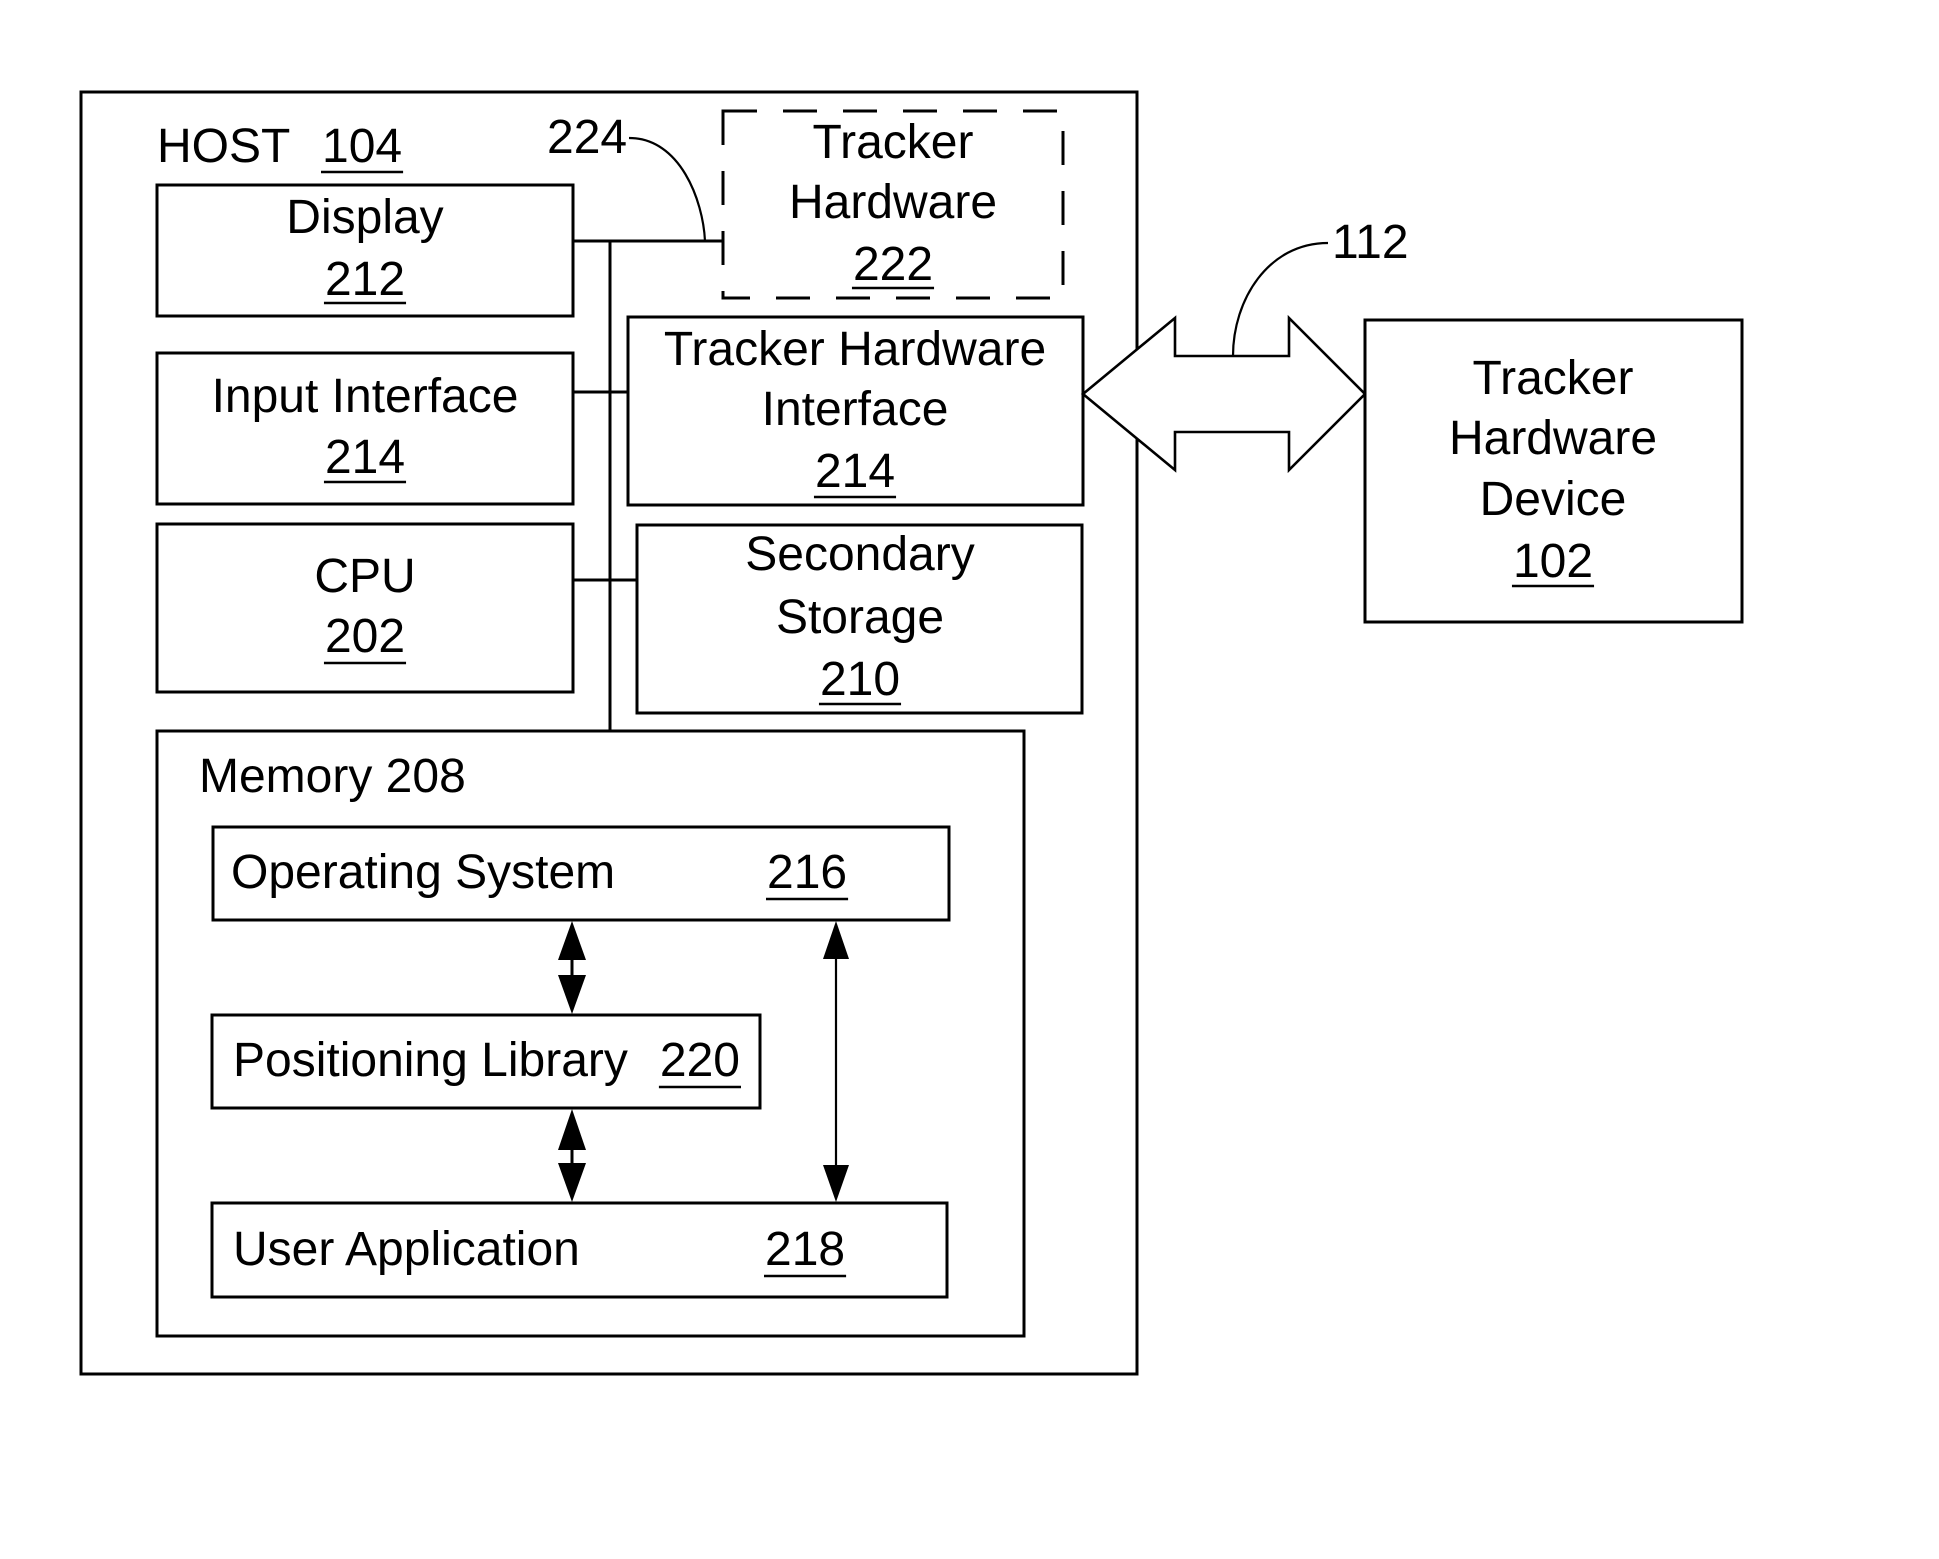 The height and width of the screenshot is (1559, 1939). I want to click on device-label-line-2: Hardware, so click(1553, 438).